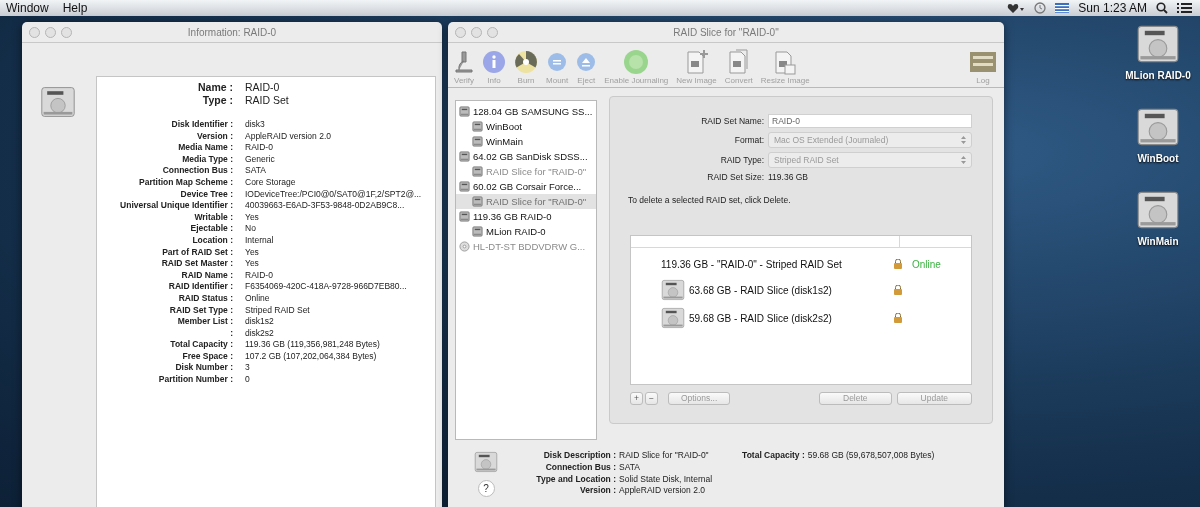 Image resolution: width=1200 pixels, height=507 pixels. I want to click on sidebar-item: MLion RAID-0, so click(526, 231).